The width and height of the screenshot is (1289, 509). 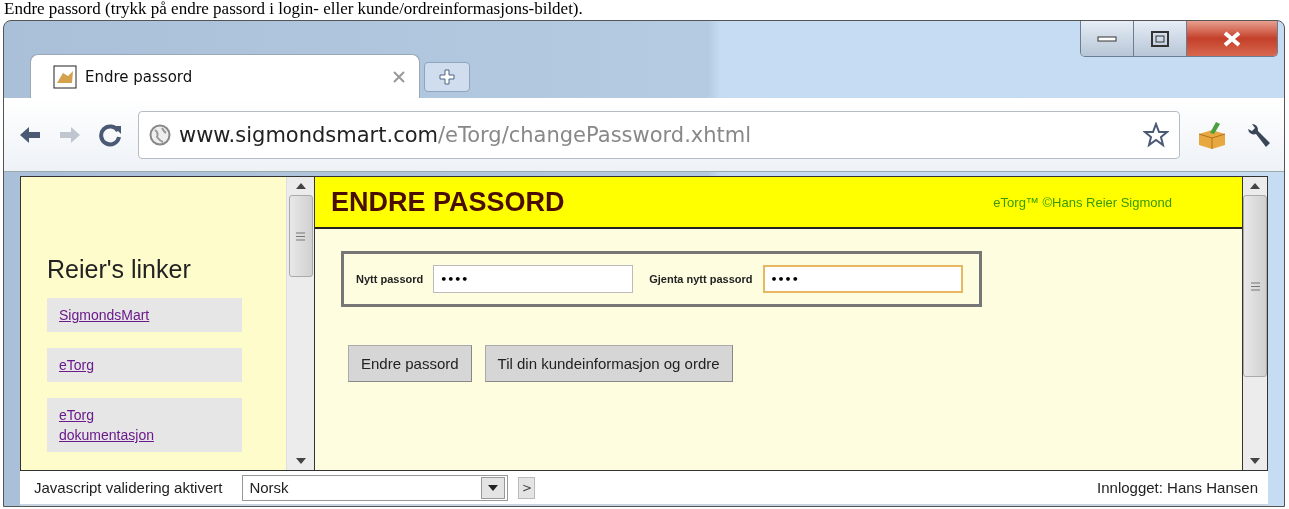 I want to click on sidebar-link: SigmondsMart, so click(x=104, y=315).